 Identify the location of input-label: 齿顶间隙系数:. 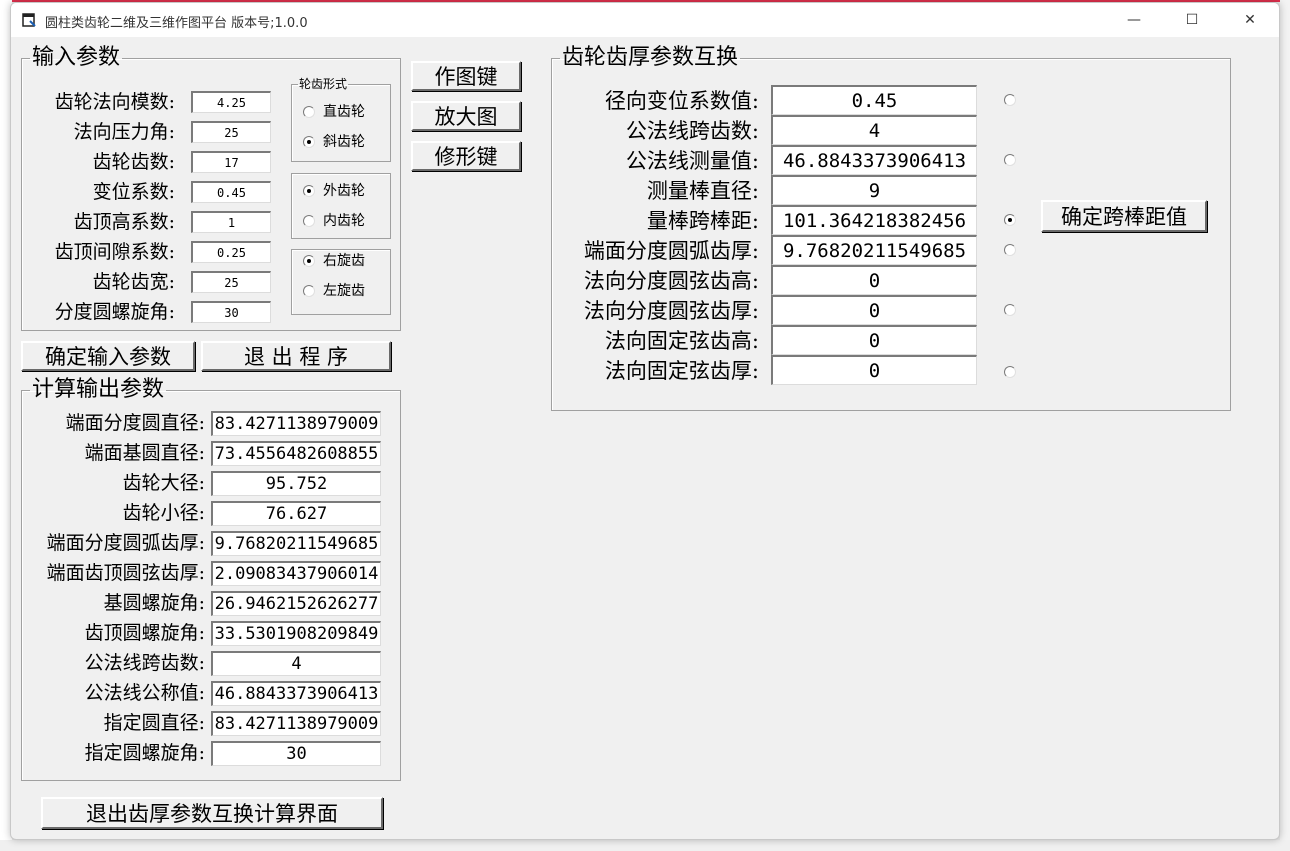
(114, 252).